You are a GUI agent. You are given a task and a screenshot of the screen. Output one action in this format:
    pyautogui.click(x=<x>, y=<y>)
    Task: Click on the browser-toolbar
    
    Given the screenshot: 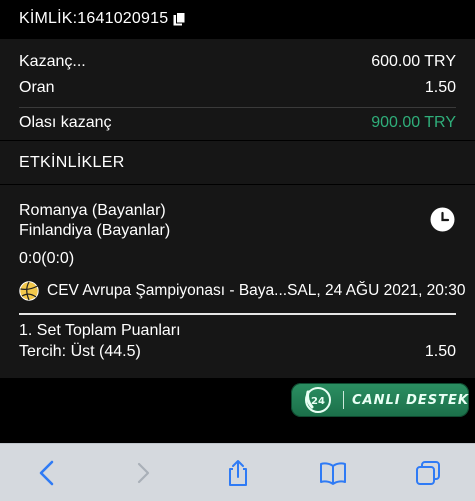 What is the action you would take?
    pyautogui.click(x=237, y=472)
    